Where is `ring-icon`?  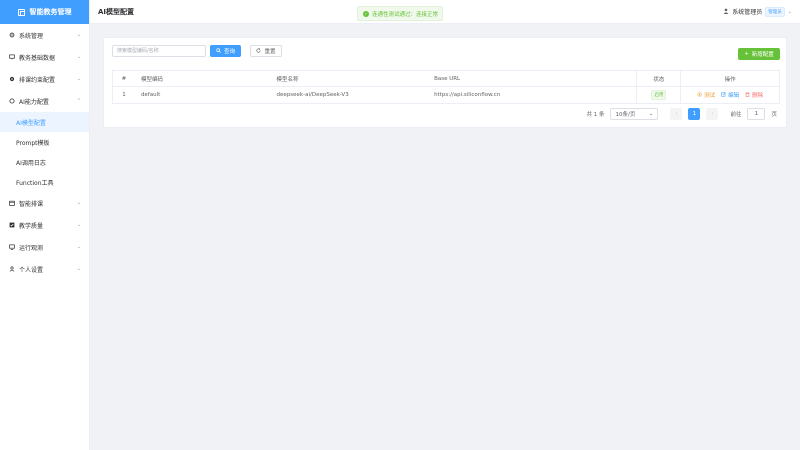
ring-icon is located at coordinates (12, 101).